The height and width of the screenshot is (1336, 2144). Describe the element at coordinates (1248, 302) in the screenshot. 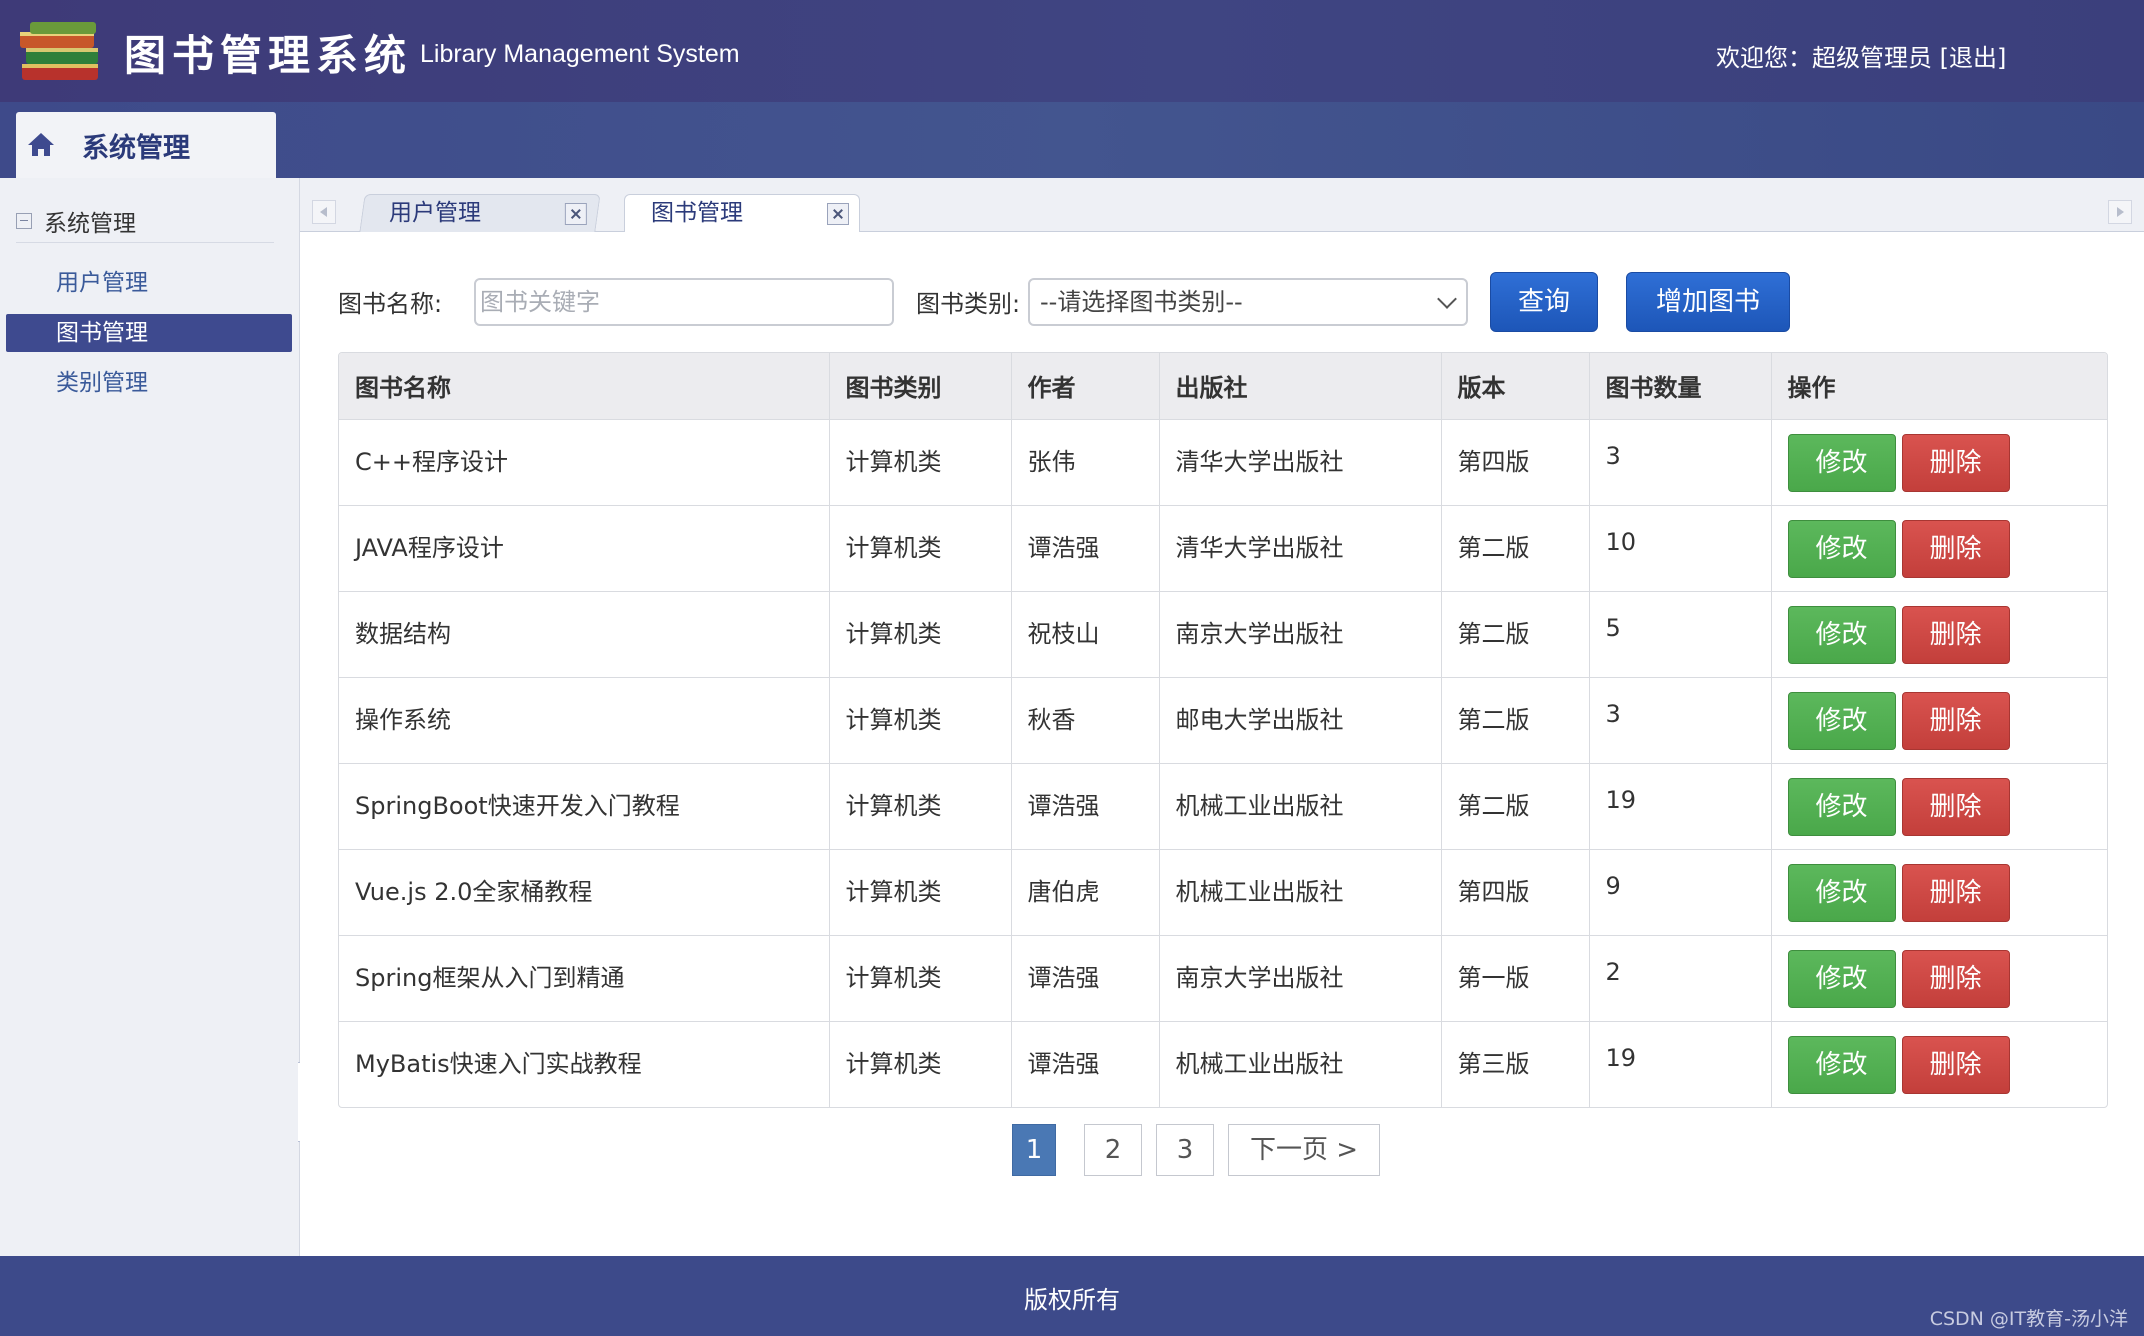

I see `category-select: --请选择图书类别--` at that location.